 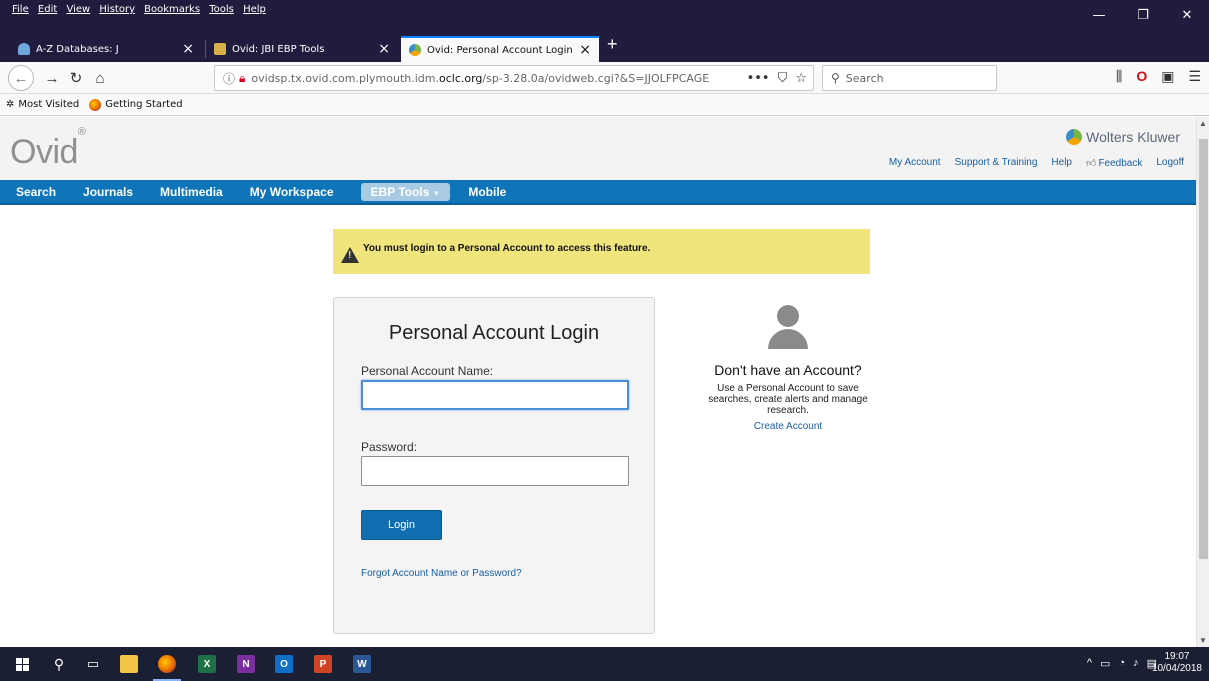 What do you see at coordinates (1177, 663) in the screenshot?
I see `system-clock: 19:07 10/04/2018` at bounding box center [1177, 663].